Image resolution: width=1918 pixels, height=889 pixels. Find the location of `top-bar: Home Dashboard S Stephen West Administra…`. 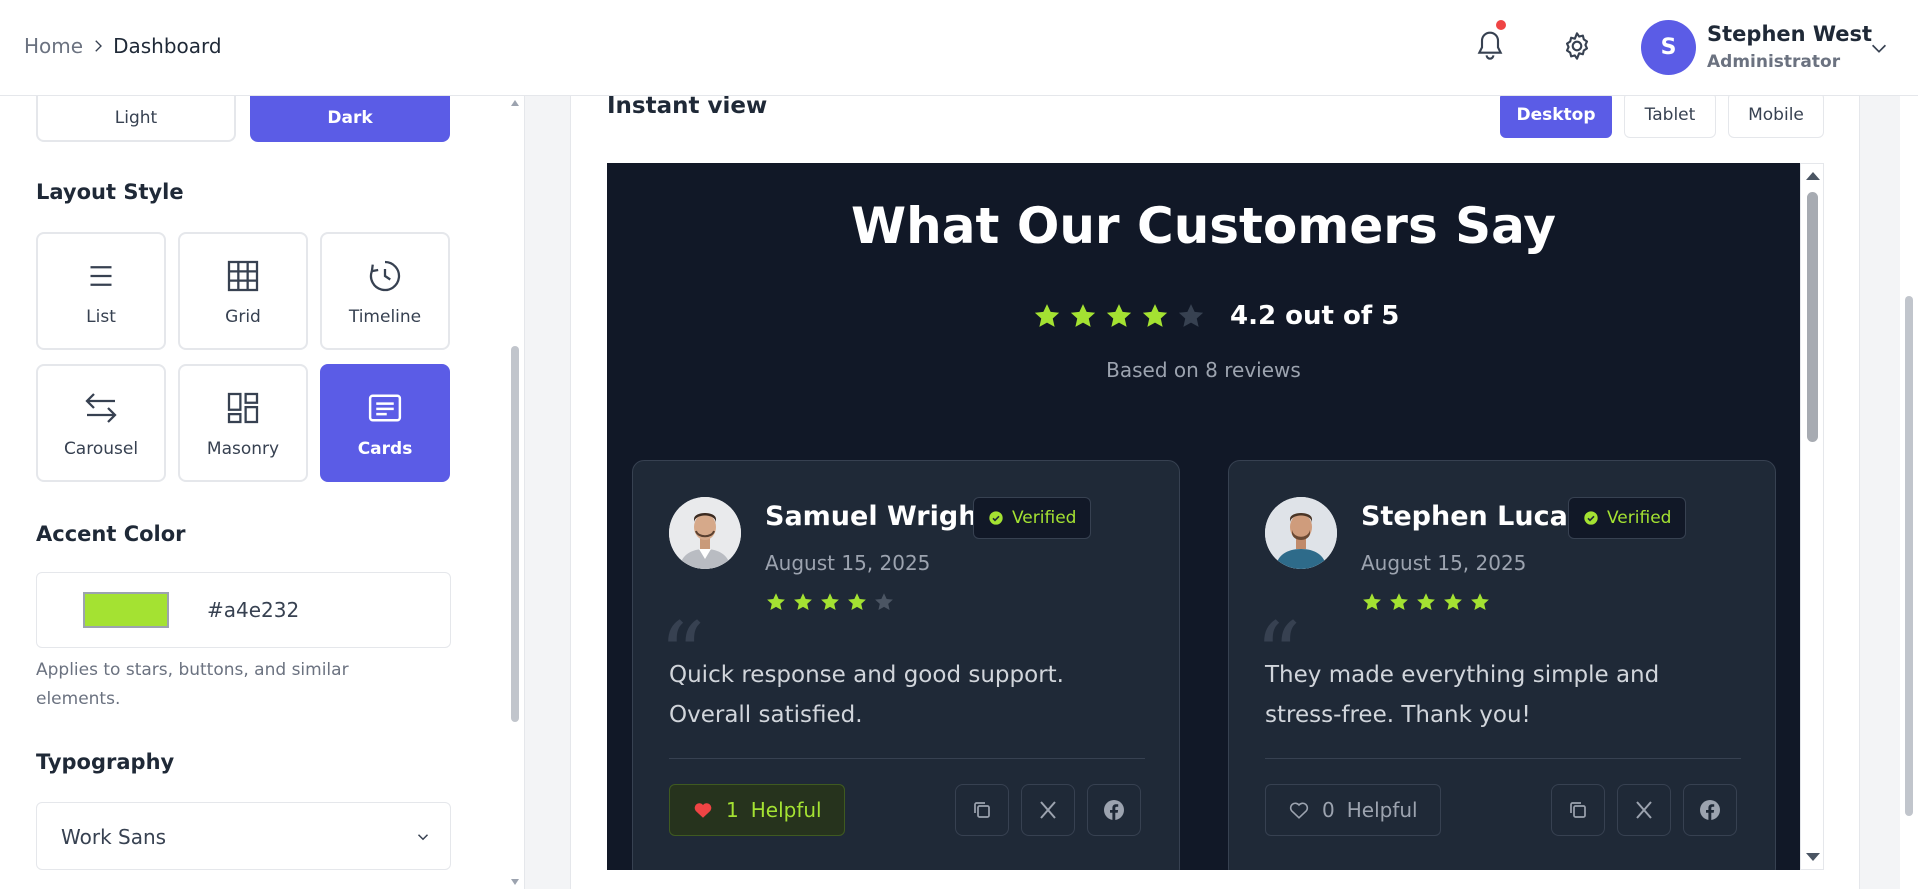

top-bar: Home Dashboard S Stephen West Administra… is located at coordinates (959, 48).